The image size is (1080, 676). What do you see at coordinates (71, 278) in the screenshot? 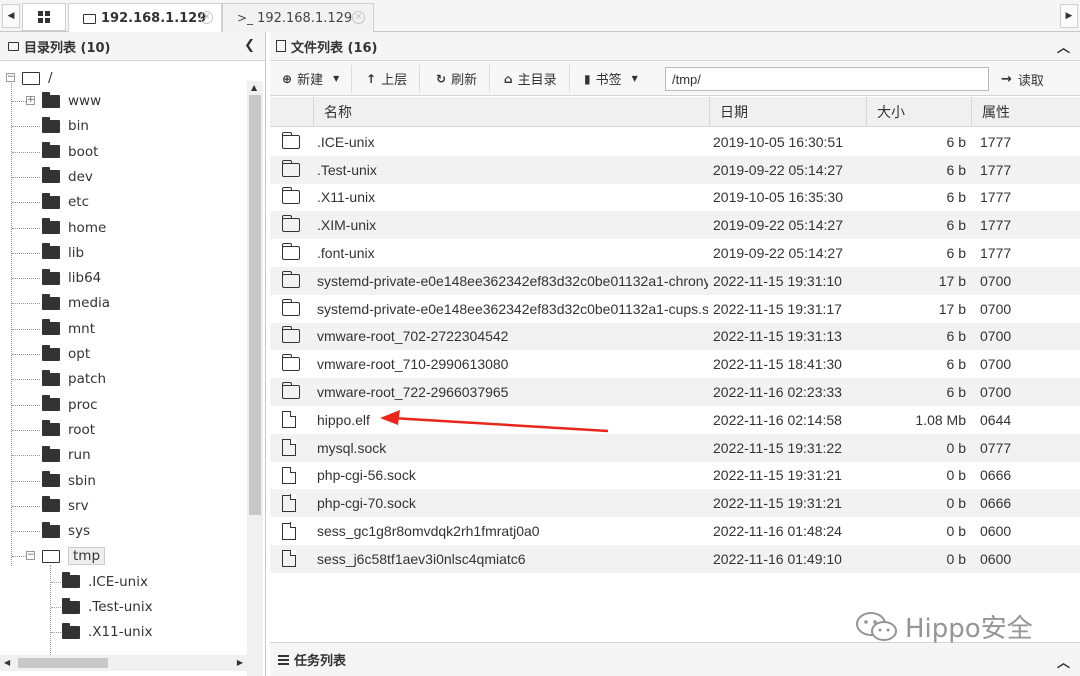
I see `tree-node-lib64: lib64` at bounding box center [71, 278].